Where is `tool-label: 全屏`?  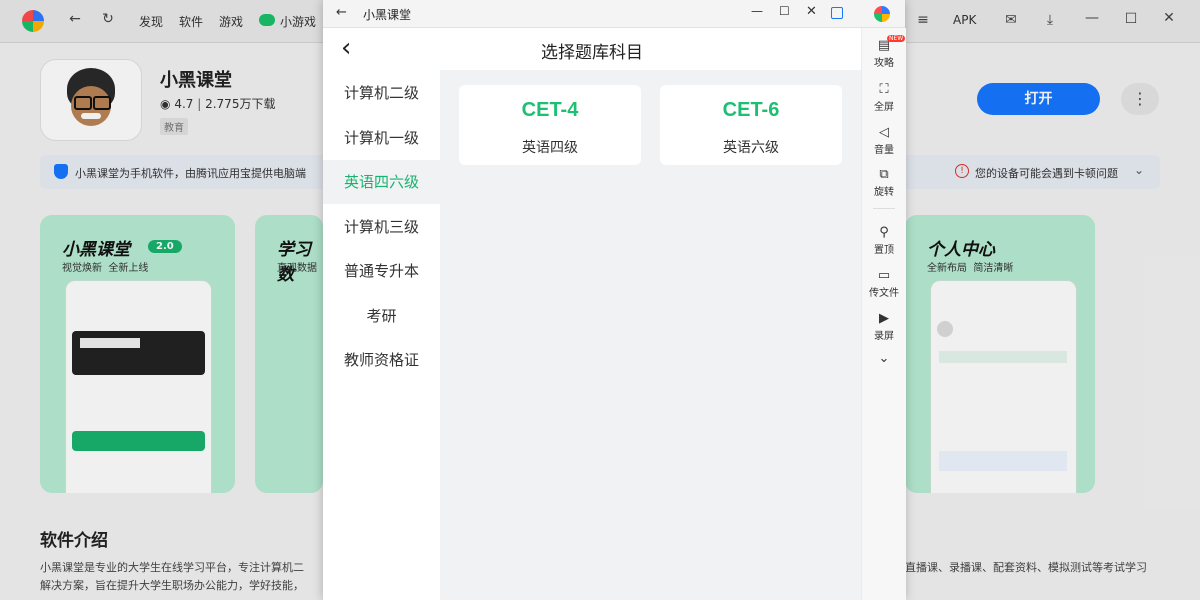
tool-label: 全屏 is located at coordinates (884, 107).